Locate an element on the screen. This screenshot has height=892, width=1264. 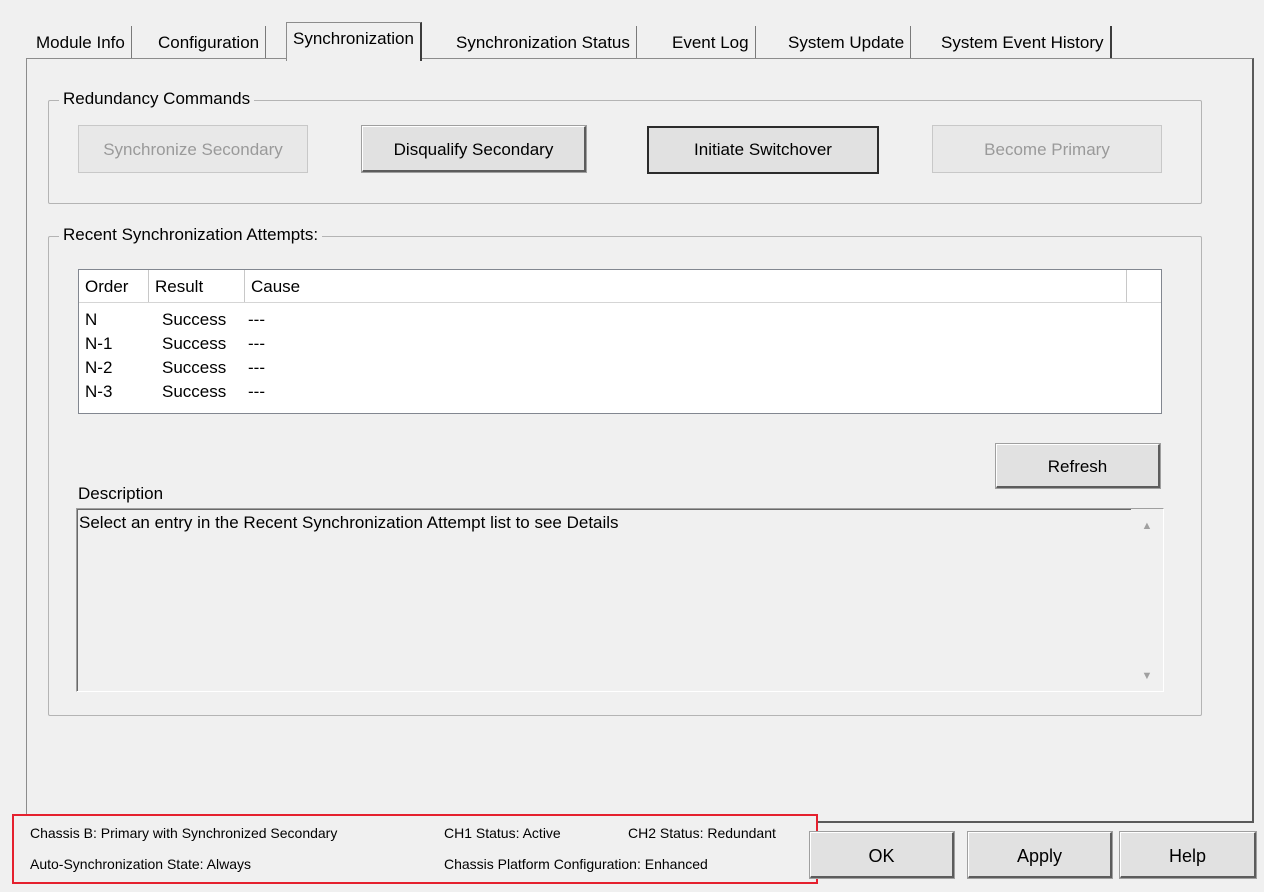
scroll-down-arrow-icon: ▼ is located at coordinates (1147, 676).